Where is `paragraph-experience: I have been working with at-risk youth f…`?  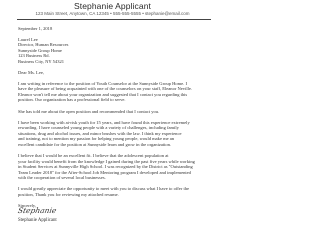 paragraph-experience: I have been working with at-risk youth f… is located at coordinates (114, 134).